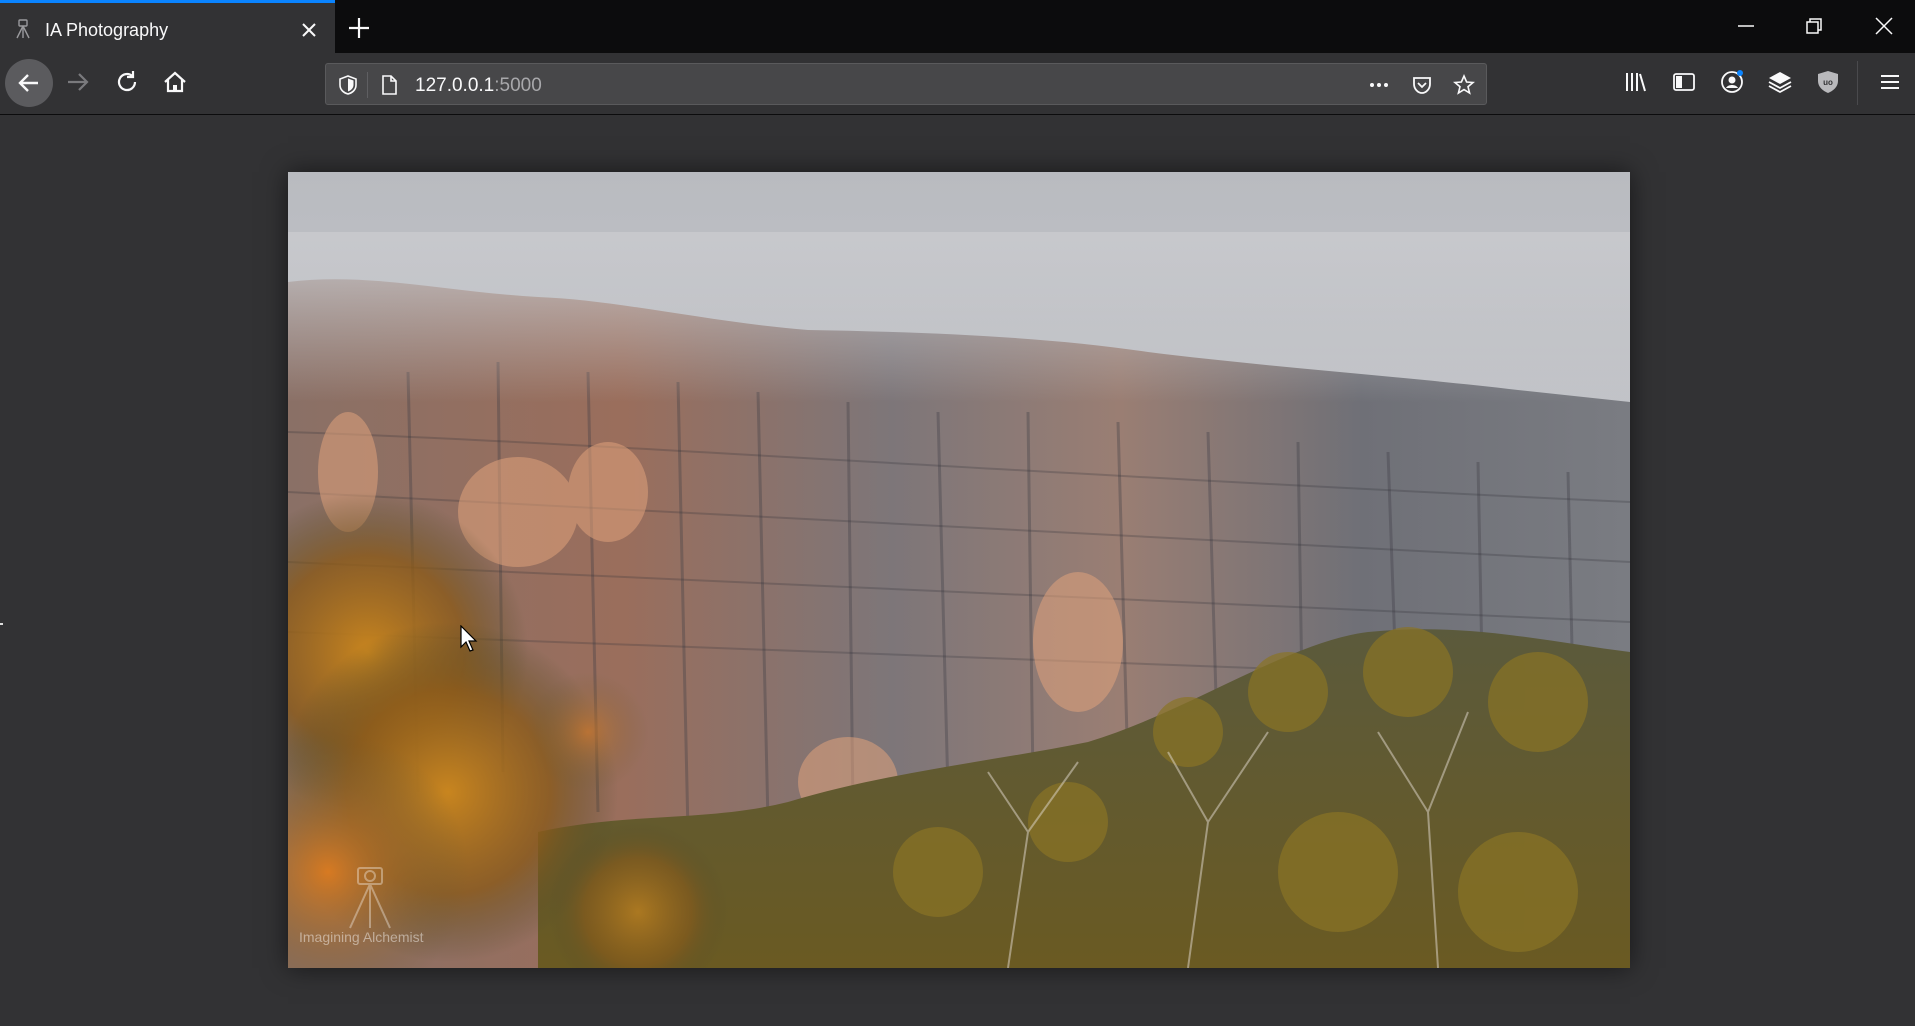 This screenshot has height=1026, width=1915. I want to click on url-divider, so click(367, 85).